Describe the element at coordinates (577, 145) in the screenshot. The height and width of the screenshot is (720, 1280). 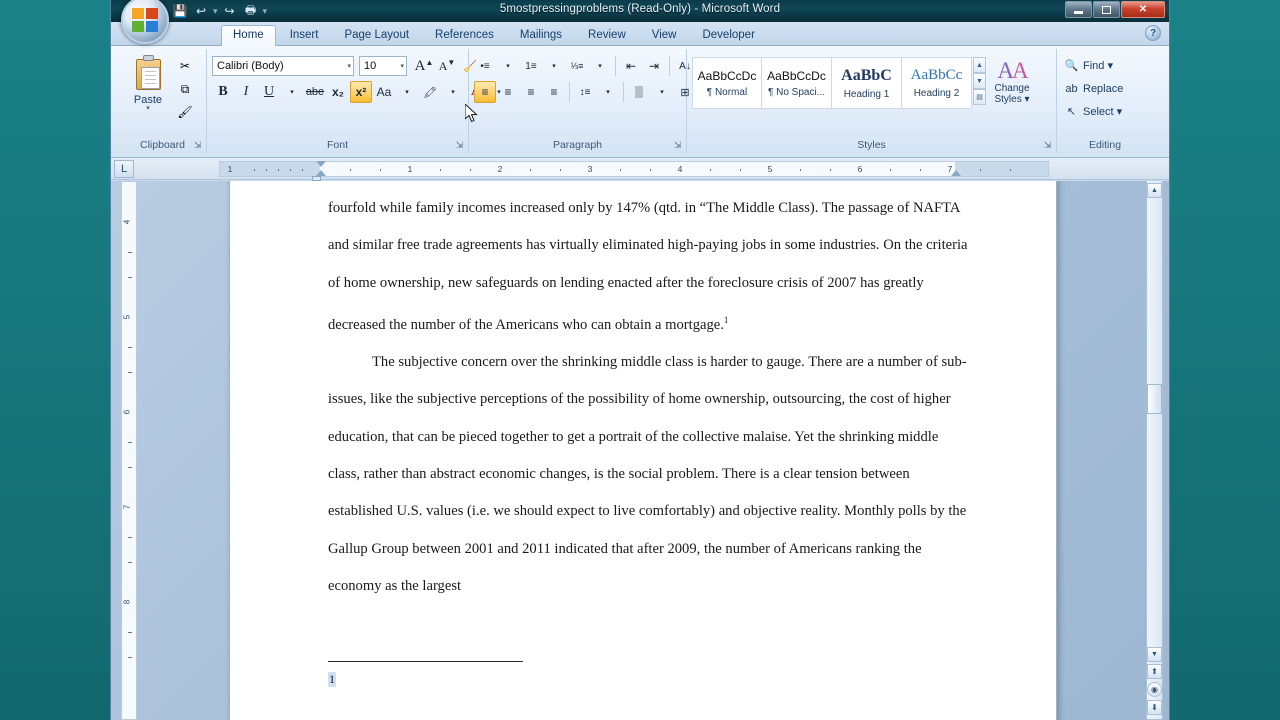
I see `paragraph-group-label: Paragraph` at that location.